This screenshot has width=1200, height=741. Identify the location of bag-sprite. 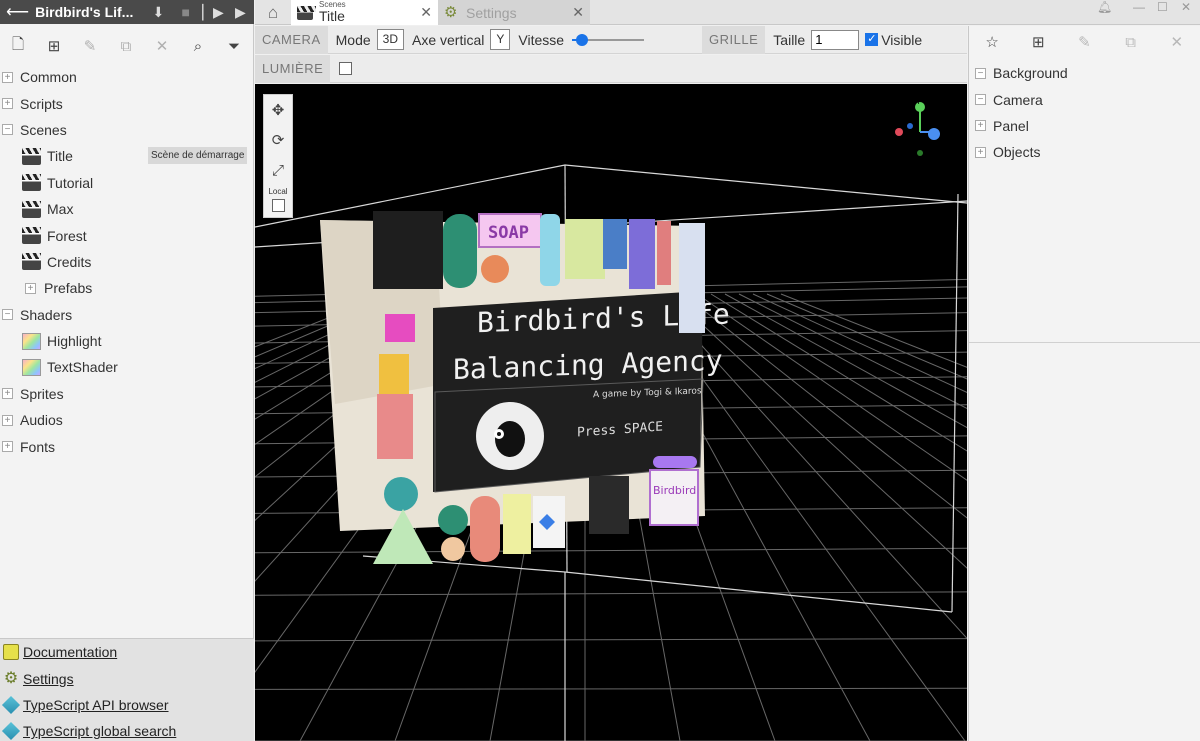
(408, 250).